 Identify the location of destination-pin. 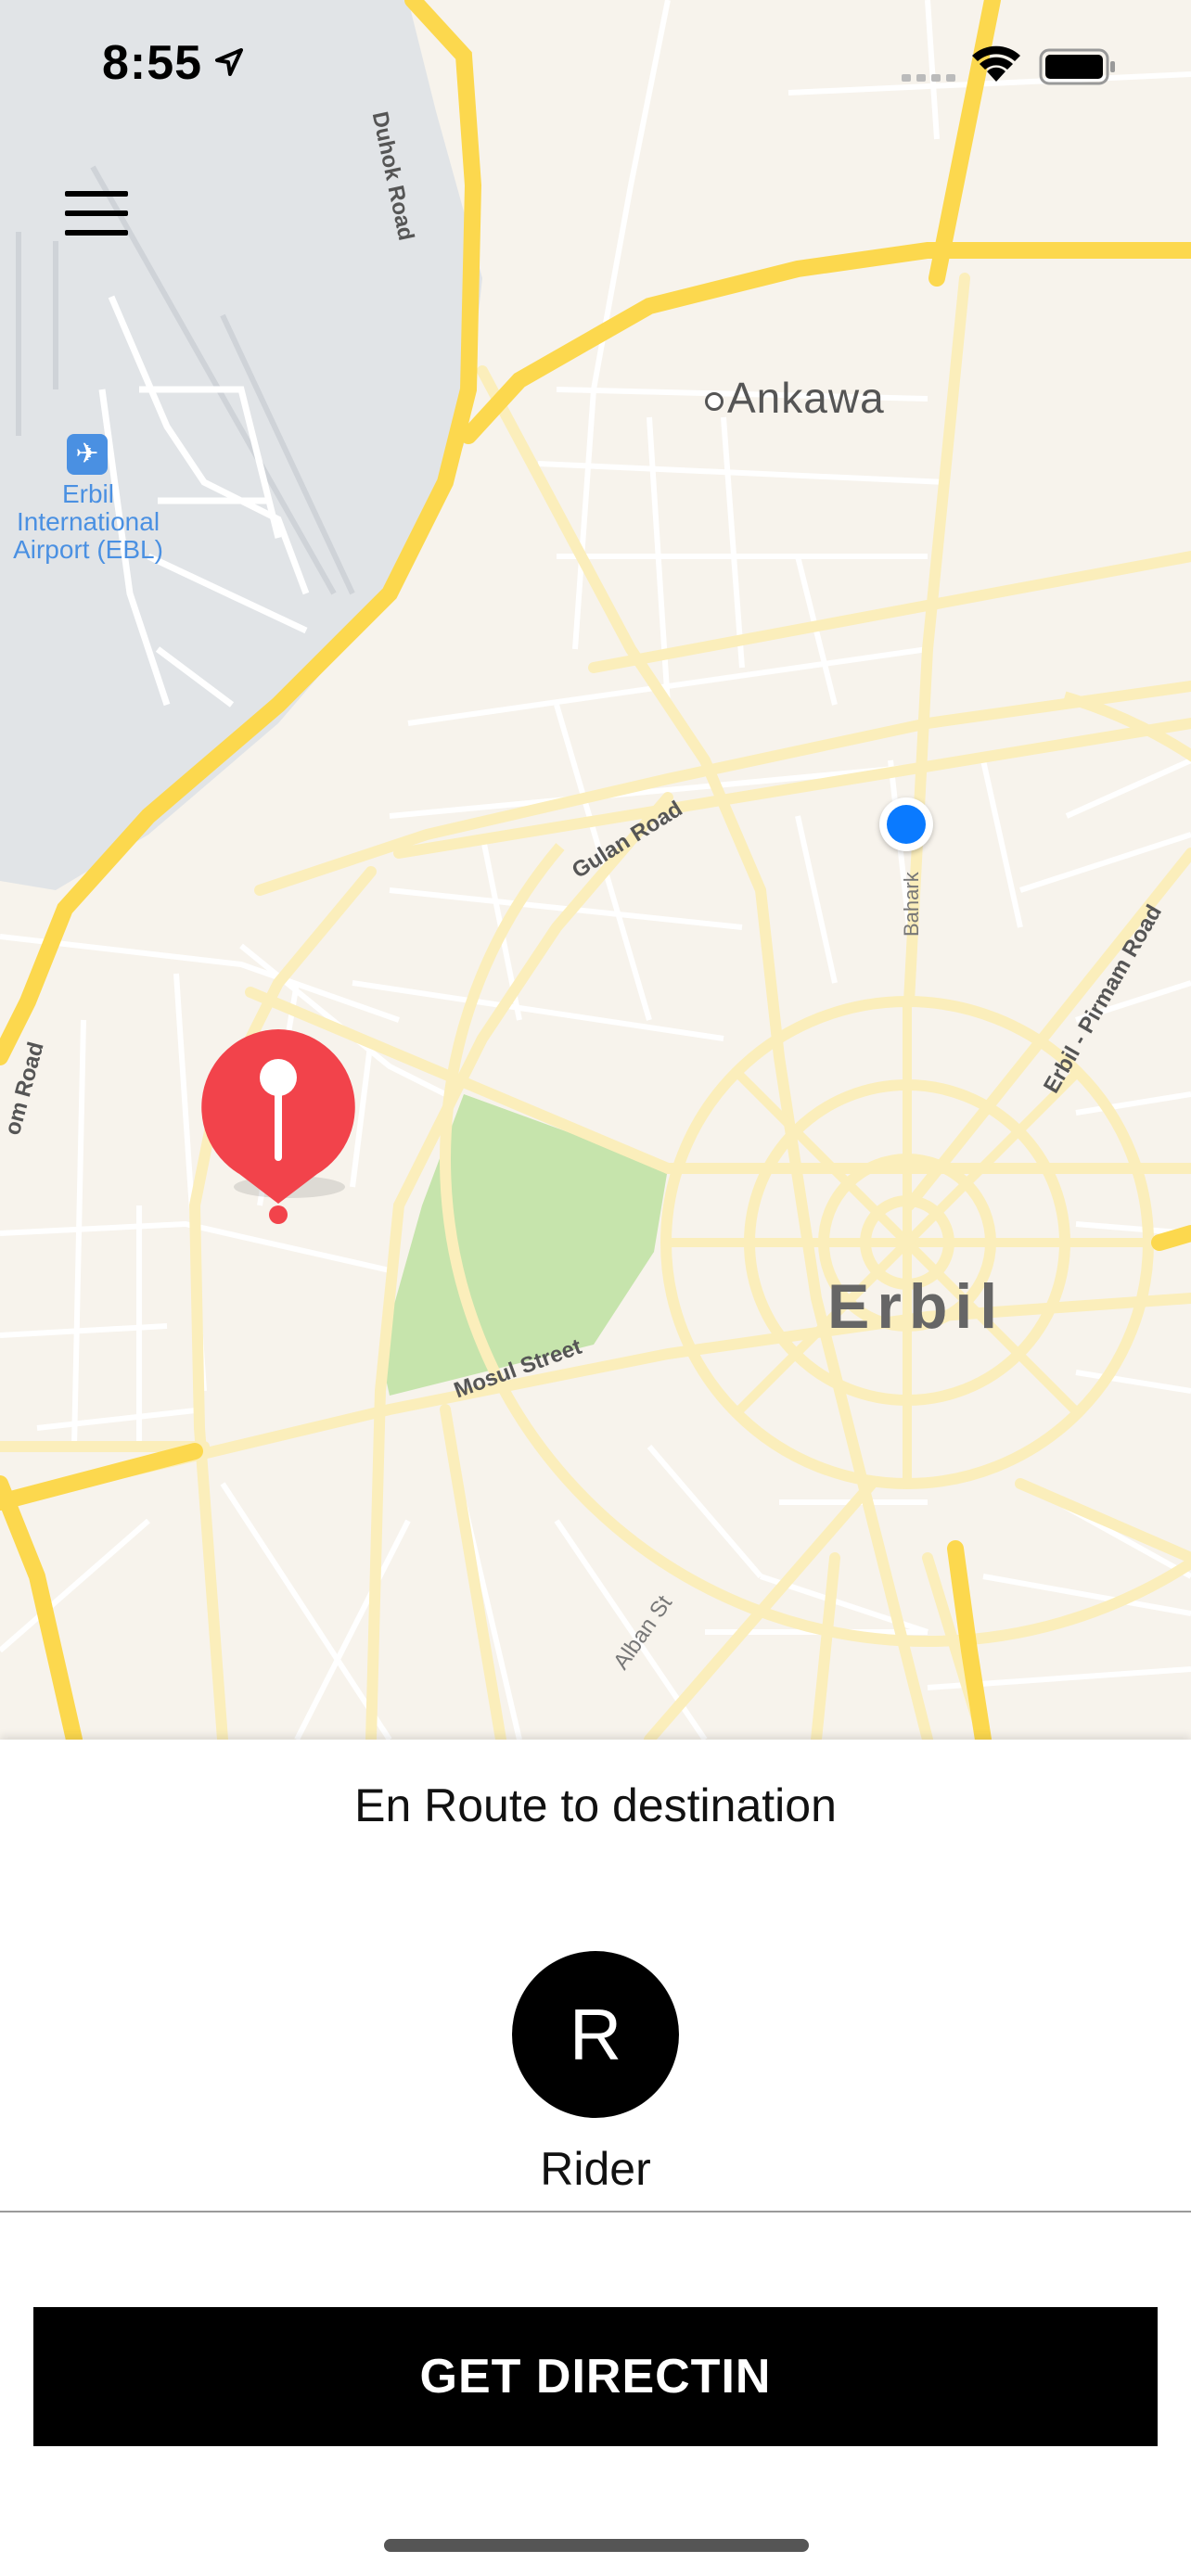
(278, 1129).